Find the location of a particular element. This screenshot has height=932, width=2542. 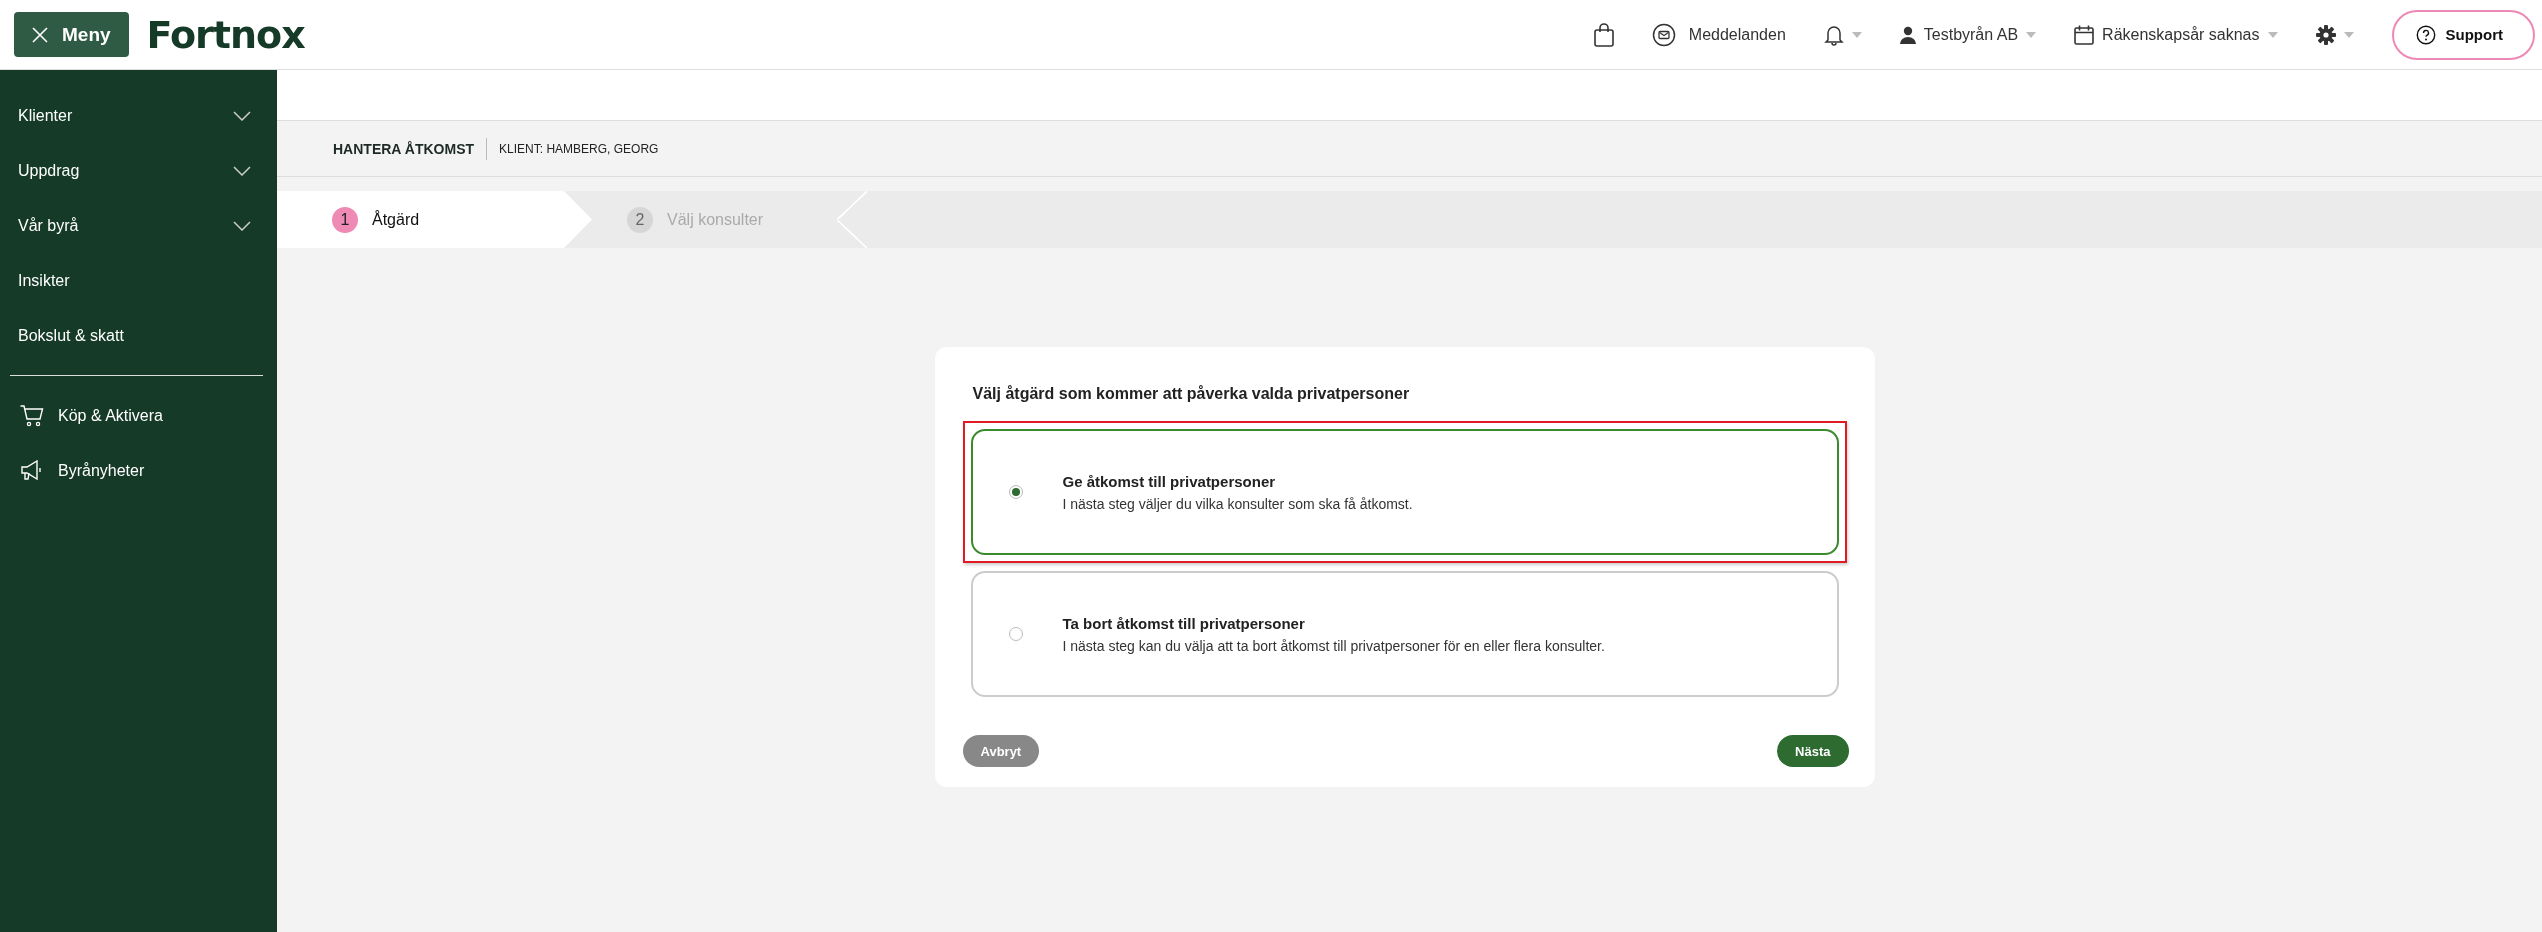

cart-icon is located at coordinates (32, 415).